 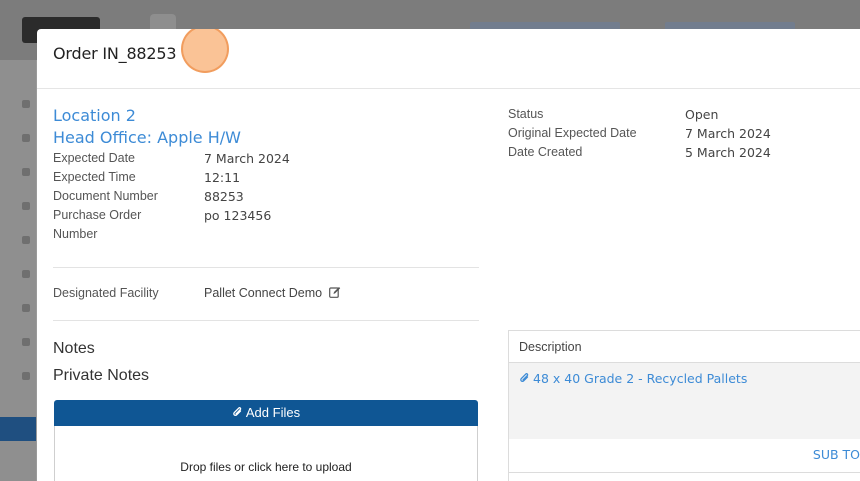 I want to click on detail-label: Purchase Order, so click(x=97, y=215).